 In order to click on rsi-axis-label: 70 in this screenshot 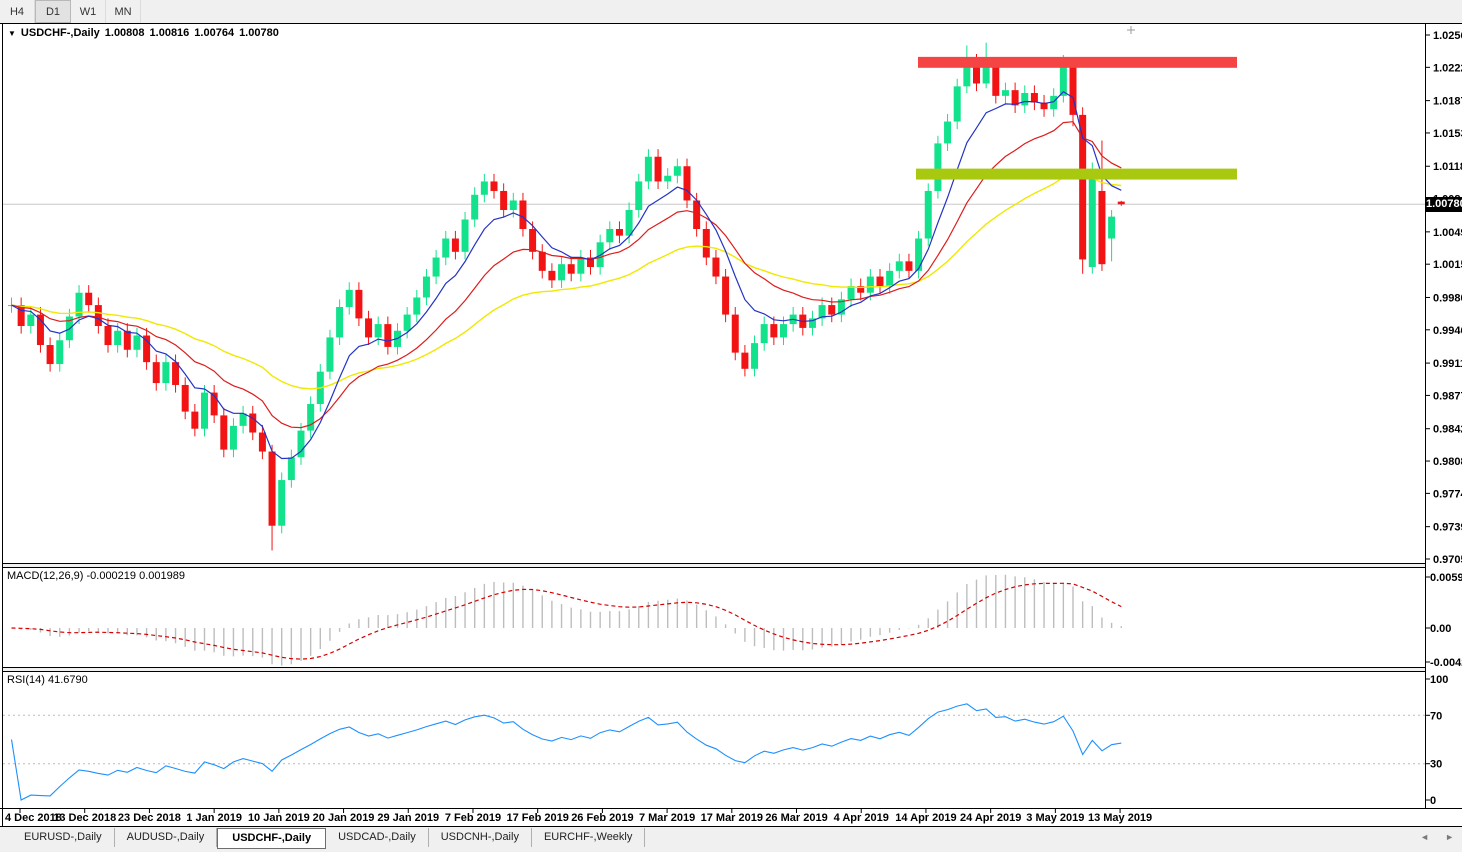, I will do `click(1436, 716)`.